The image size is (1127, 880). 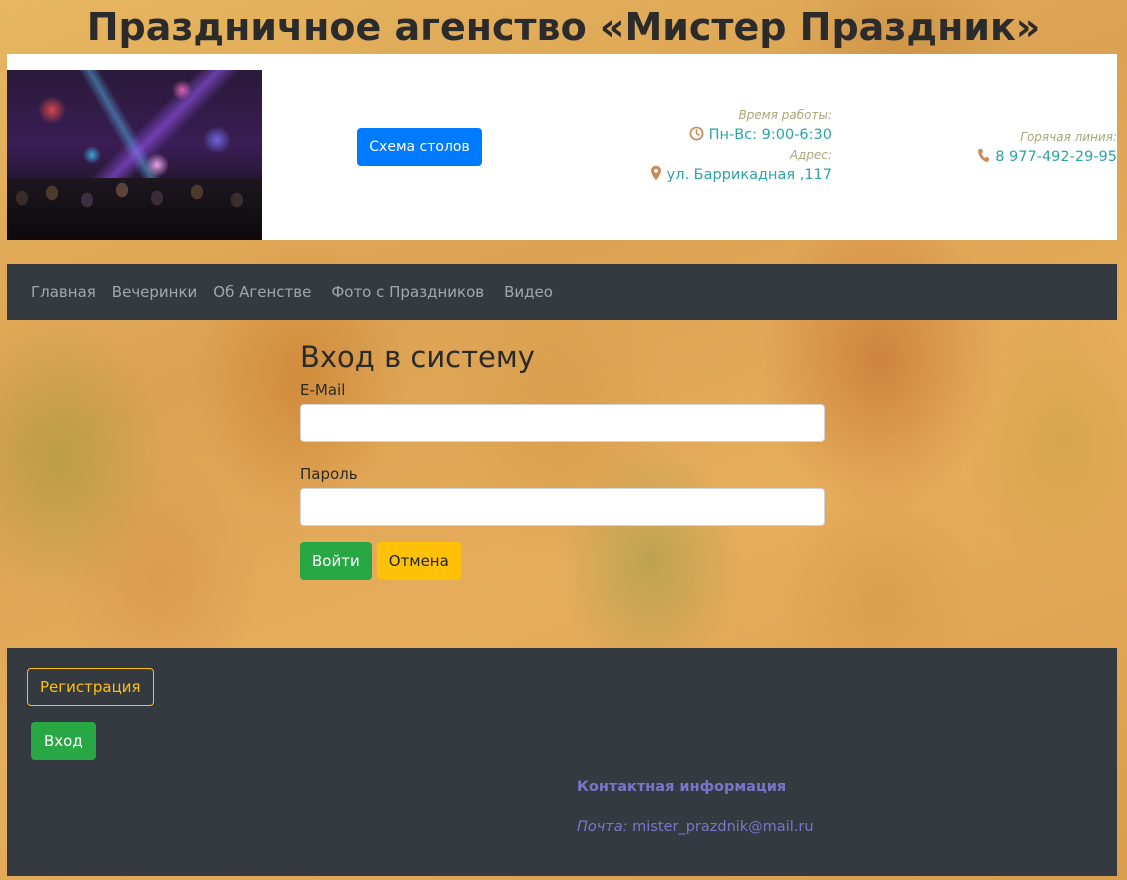 I want to click on hotline-value: 8 977-492-29-95, so click(x=1056, y=157).